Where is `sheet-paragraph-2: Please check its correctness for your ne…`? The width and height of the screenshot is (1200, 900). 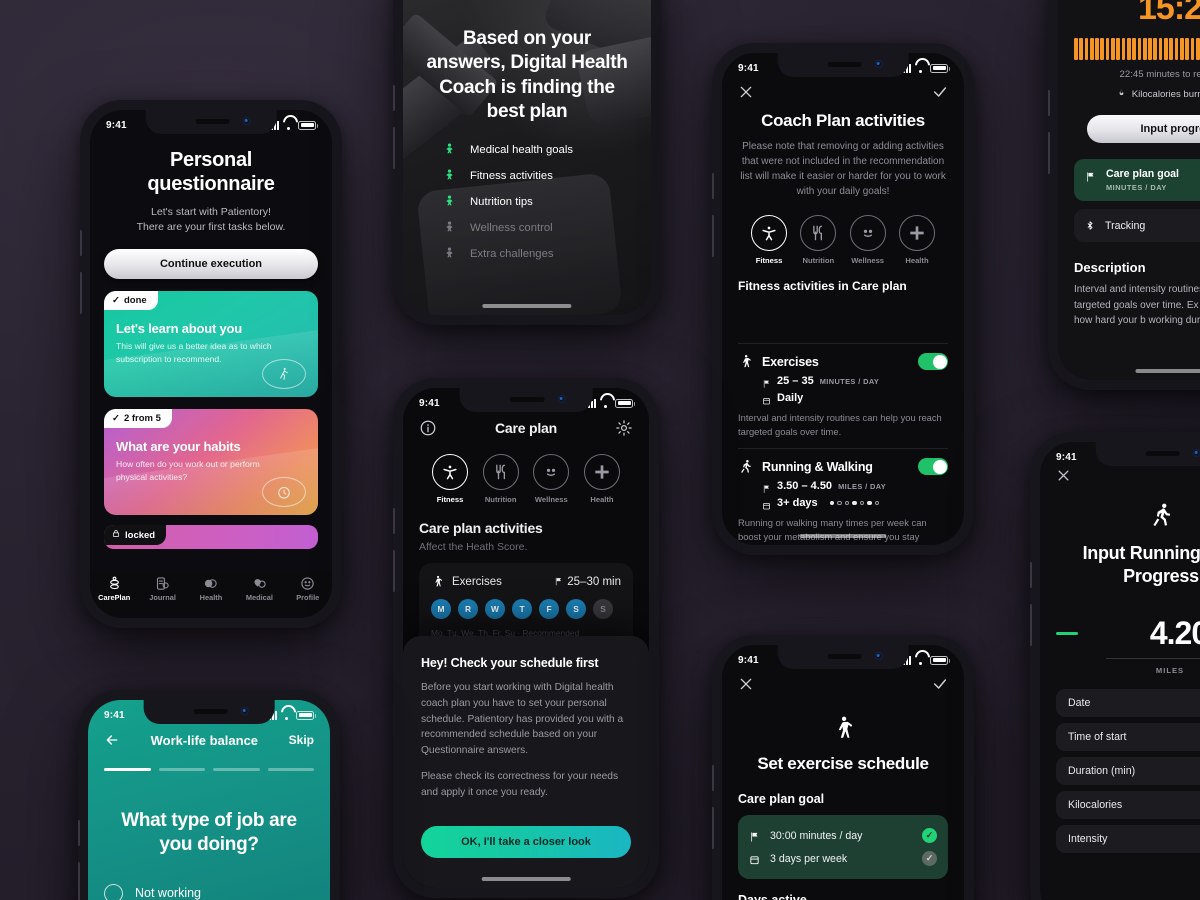 sheet-paragraph-2: Please check its correctness for your ne… is located at coordinates (520, 784).